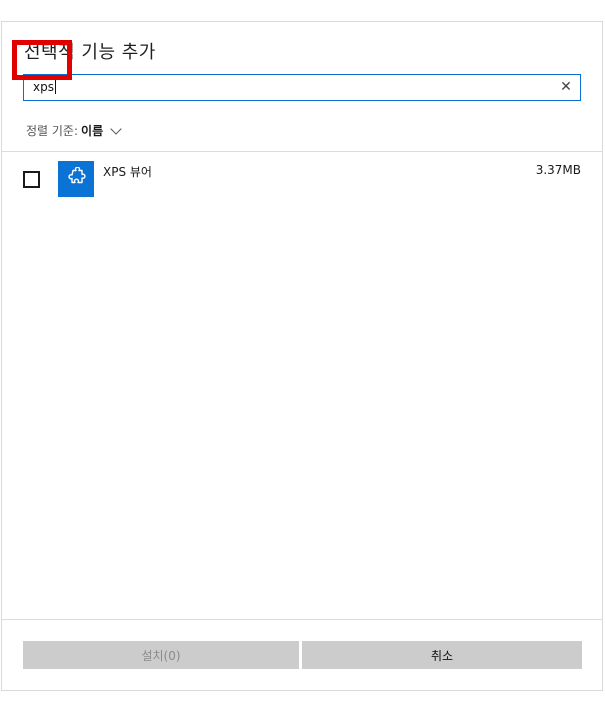  Describe the element at coordinates (52, 131) in the screenshot. I see `sort-label: 정렬 기준:` at that location.